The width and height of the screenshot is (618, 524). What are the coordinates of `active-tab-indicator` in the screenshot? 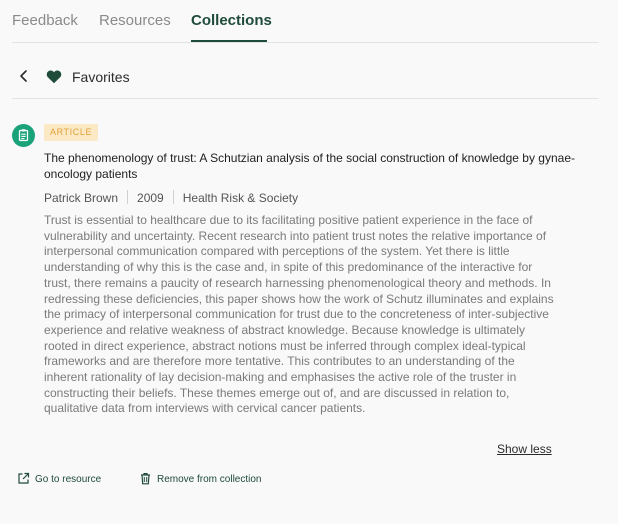 It's located at (229, 41).